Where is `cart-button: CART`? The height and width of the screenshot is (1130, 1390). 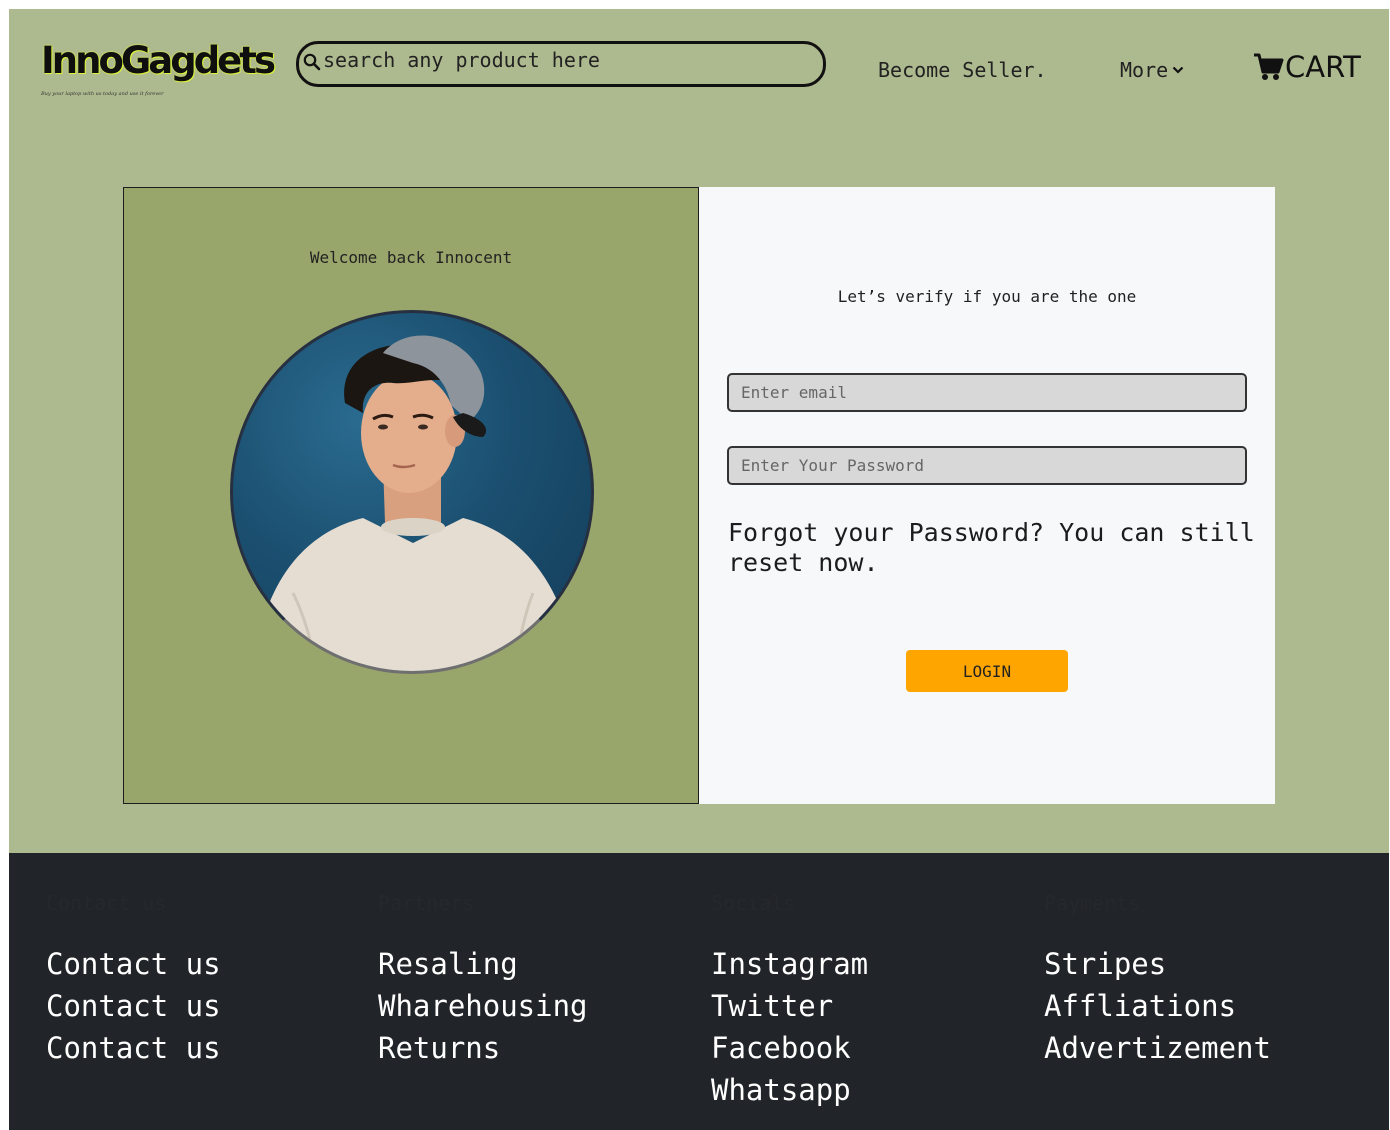
cart-button: CART is located at coordinates (1307, 67).